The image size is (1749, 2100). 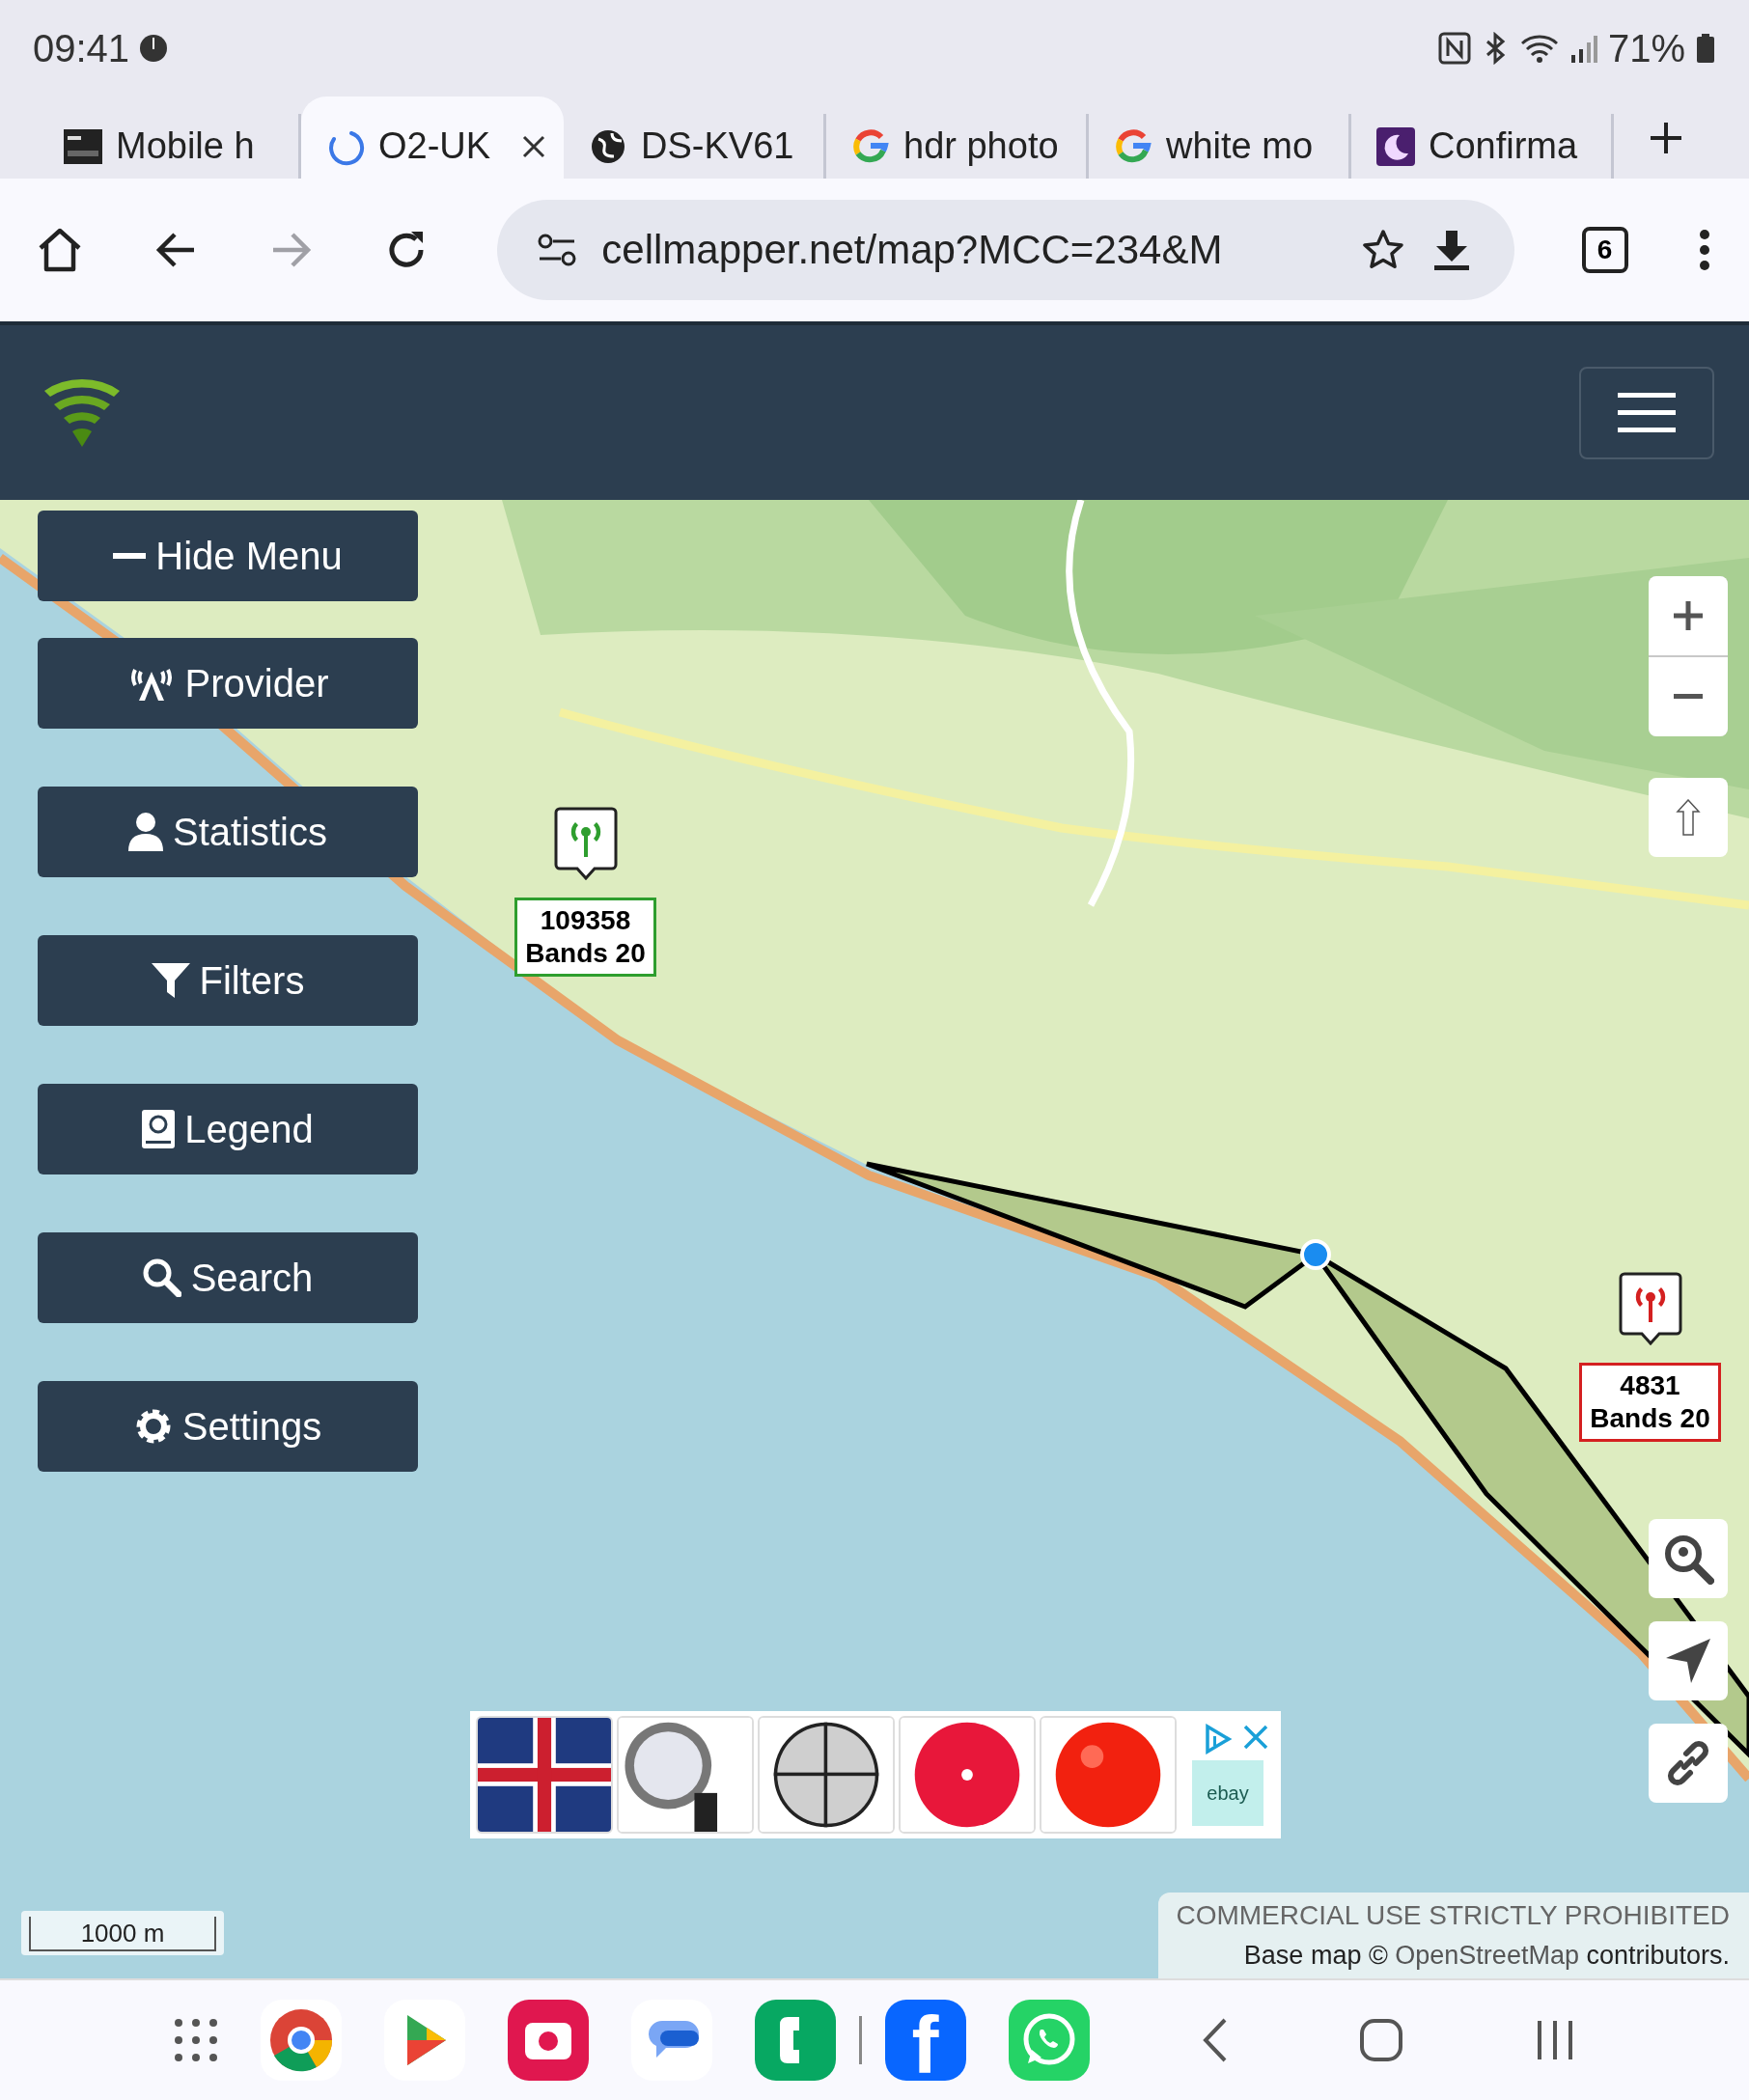 What do you see at coordinates (1604, 250) in the screenshot?
I see `tab-count-button: 6` at bounding box center [1604, 250].